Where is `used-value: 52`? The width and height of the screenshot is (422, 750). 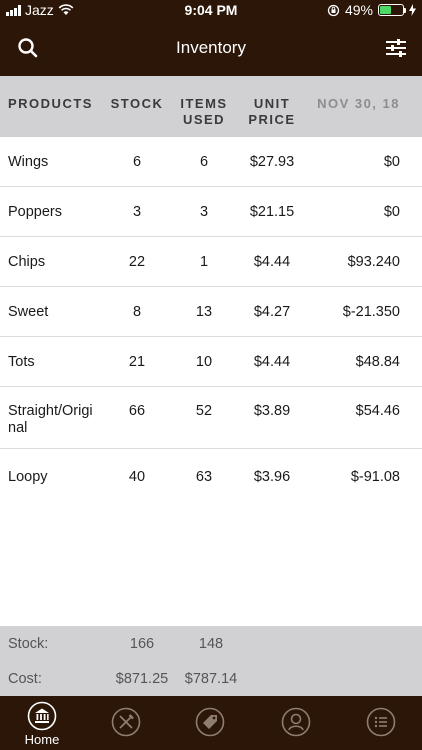 used-value: 52 is located at coordinates (204, 411).